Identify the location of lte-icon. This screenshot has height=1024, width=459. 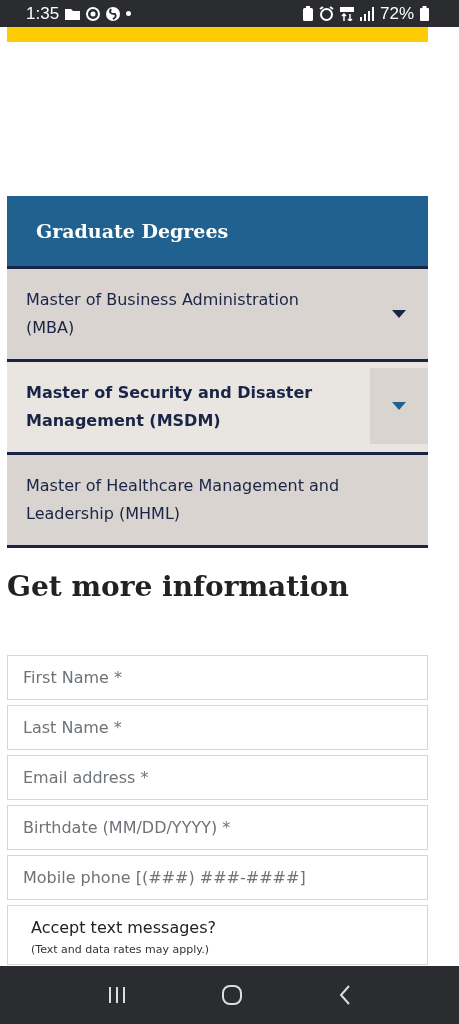
(346, 13).